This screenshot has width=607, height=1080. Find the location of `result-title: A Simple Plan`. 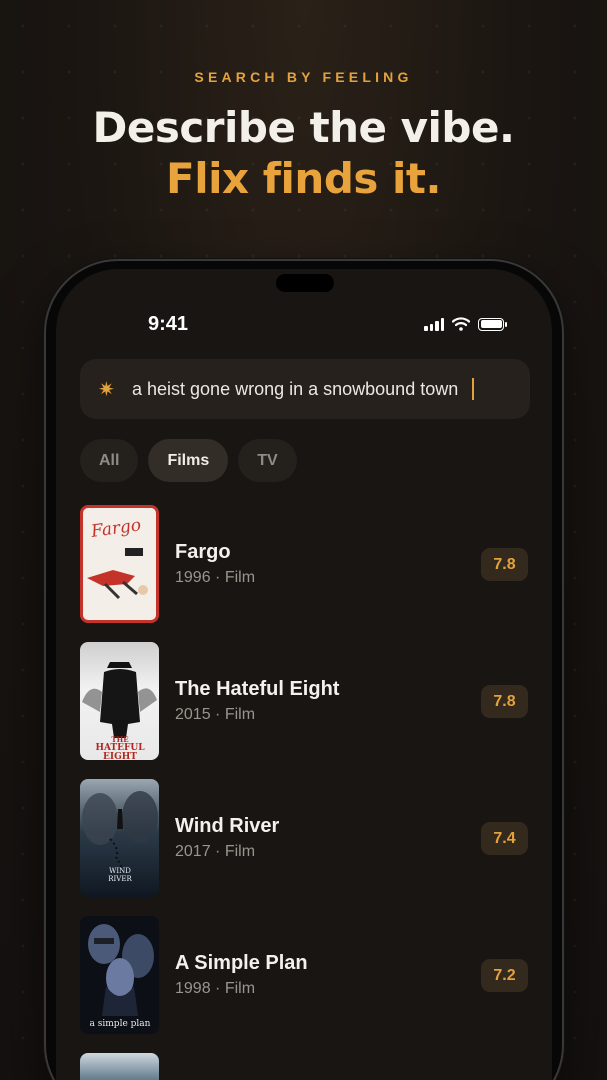

result-title: A Simple Plan is located at coordinates (241, 963).